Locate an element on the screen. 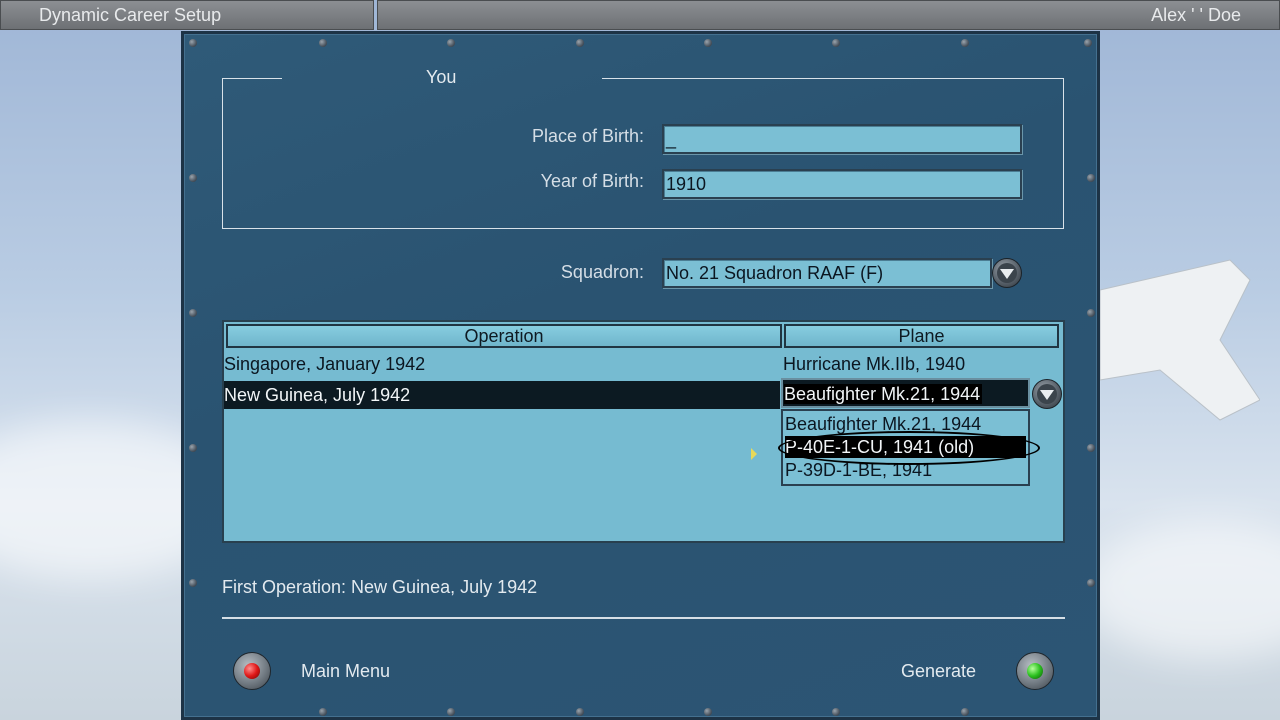 Image resolution: width=1280 pixels, height=720 pixels. plane-select: Beaufighter Mk.21, 1944 is located at coordinates (905, 393).